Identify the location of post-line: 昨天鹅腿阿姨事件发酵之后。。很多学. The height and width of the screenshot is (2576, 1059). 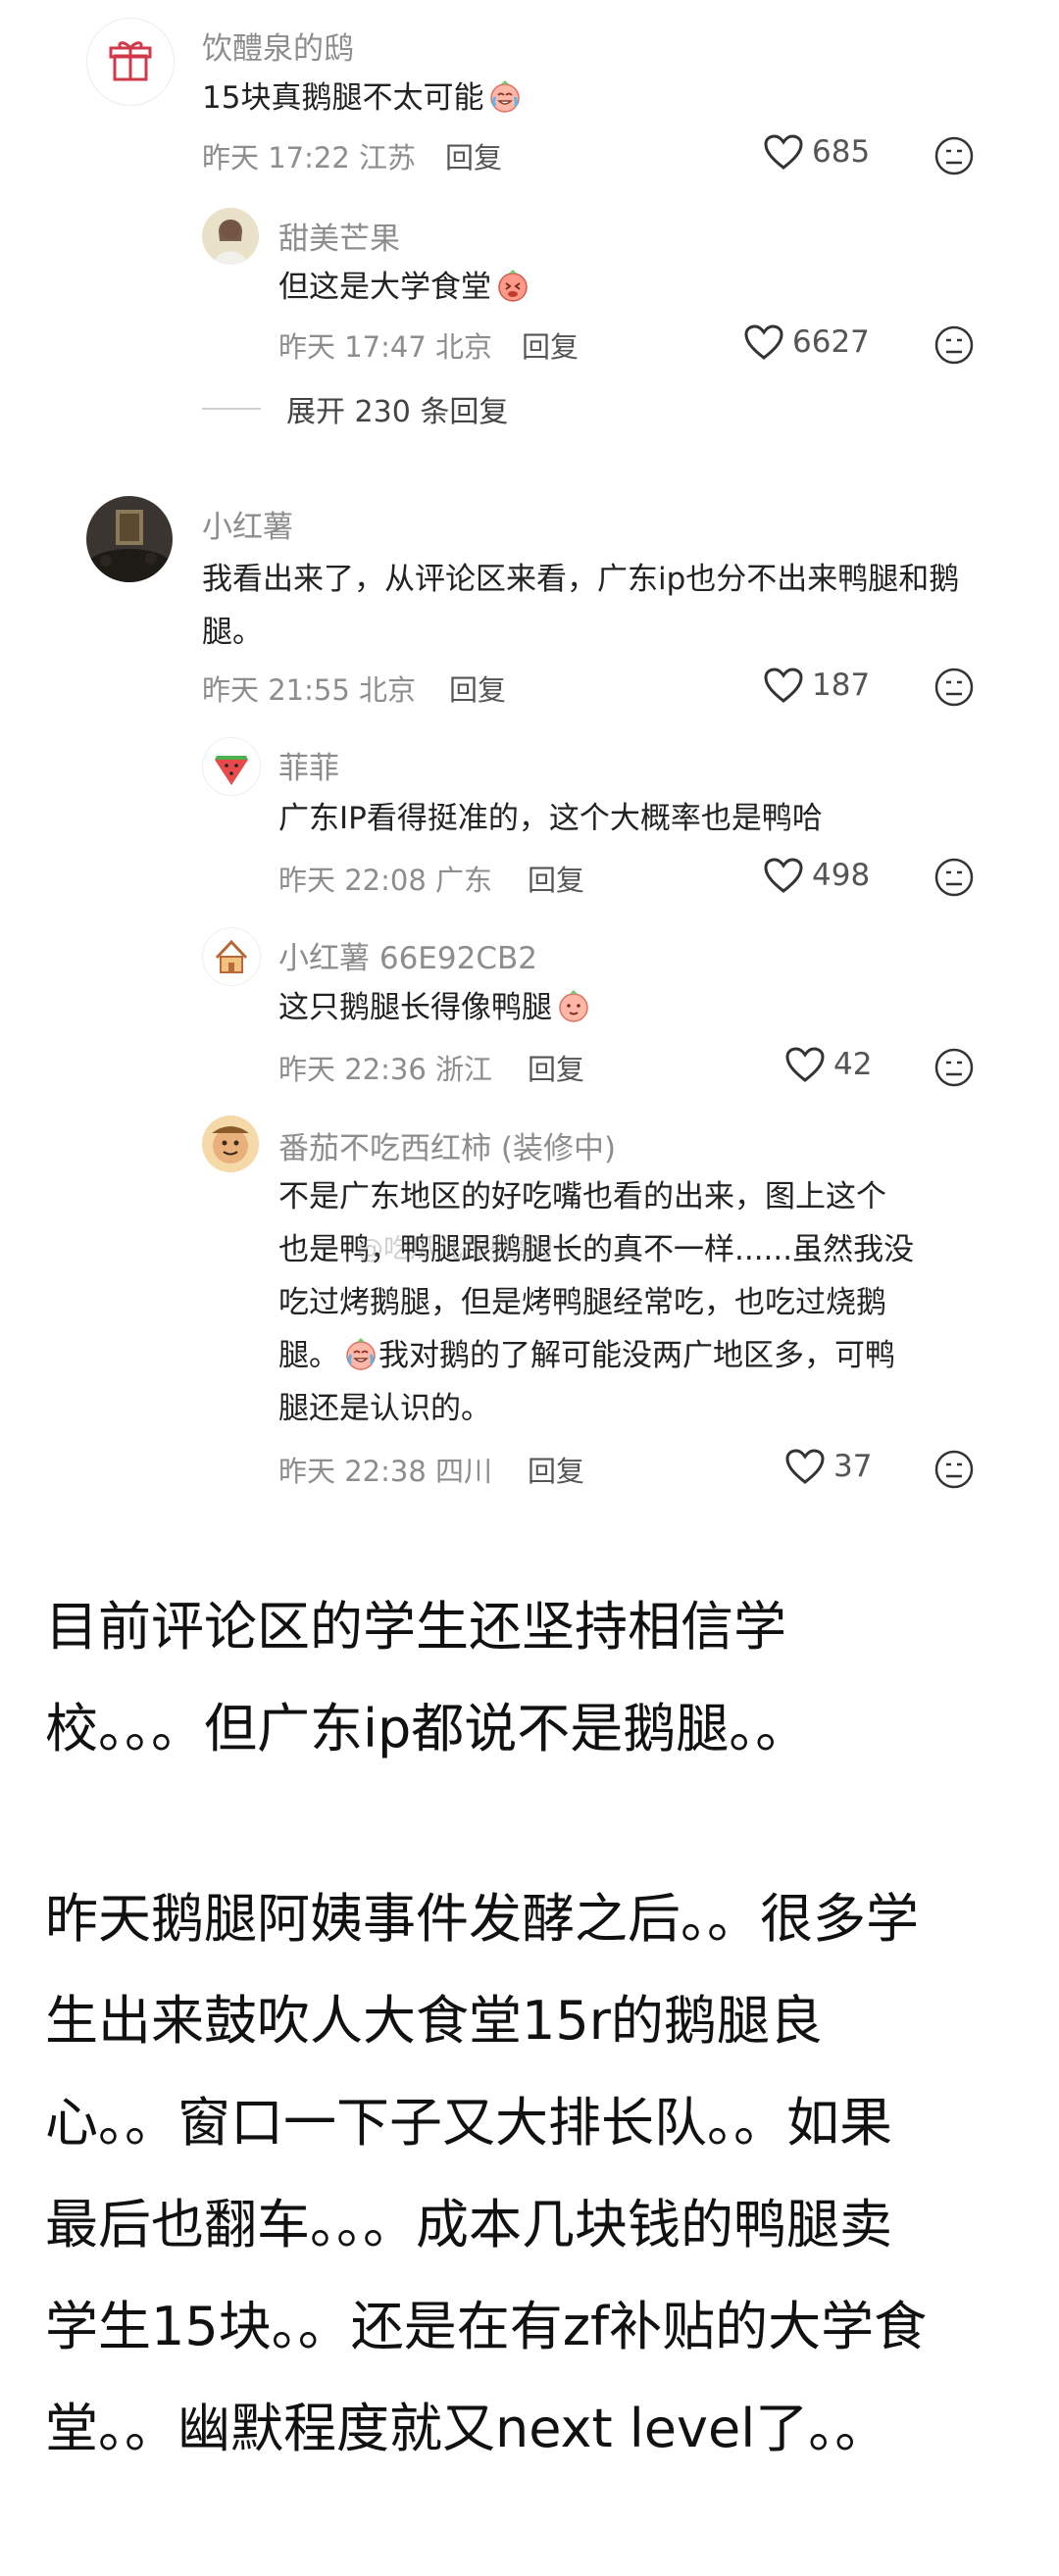
(482, 1919).